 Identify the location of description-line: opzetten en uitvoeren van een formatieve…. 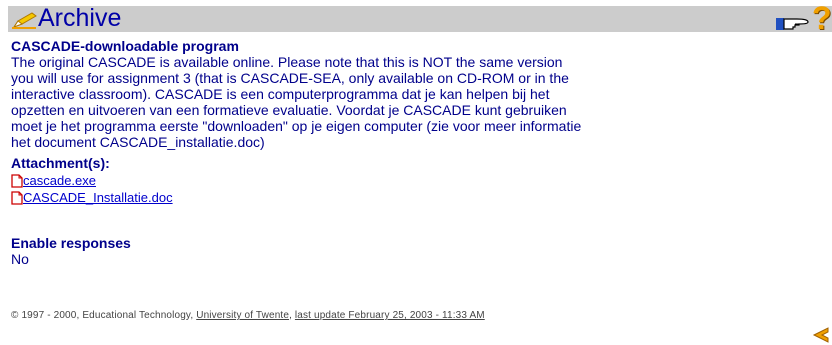
(289, 110).